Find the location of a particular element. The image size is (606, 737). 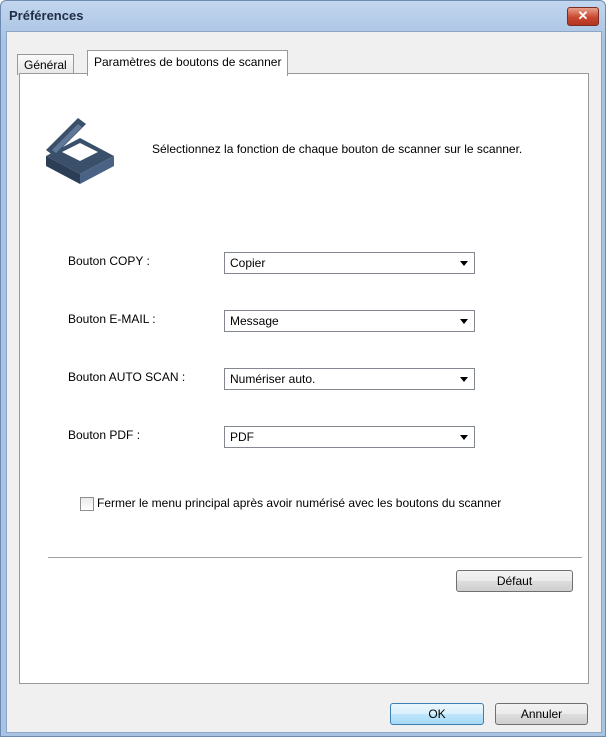

cancel-button: Annuler is located at coordinates (541, 714).